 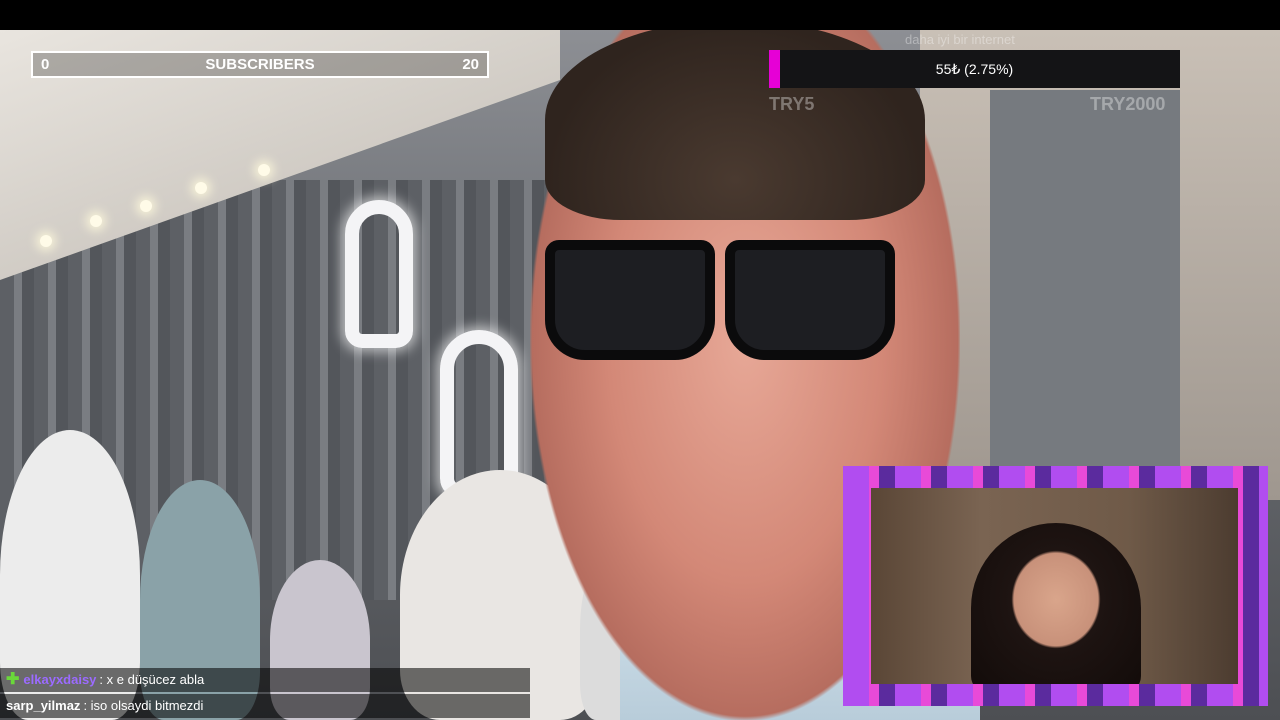 I want to click on donation-goal-bar: 55₺ (2.75%), so click(x=974, y=69).